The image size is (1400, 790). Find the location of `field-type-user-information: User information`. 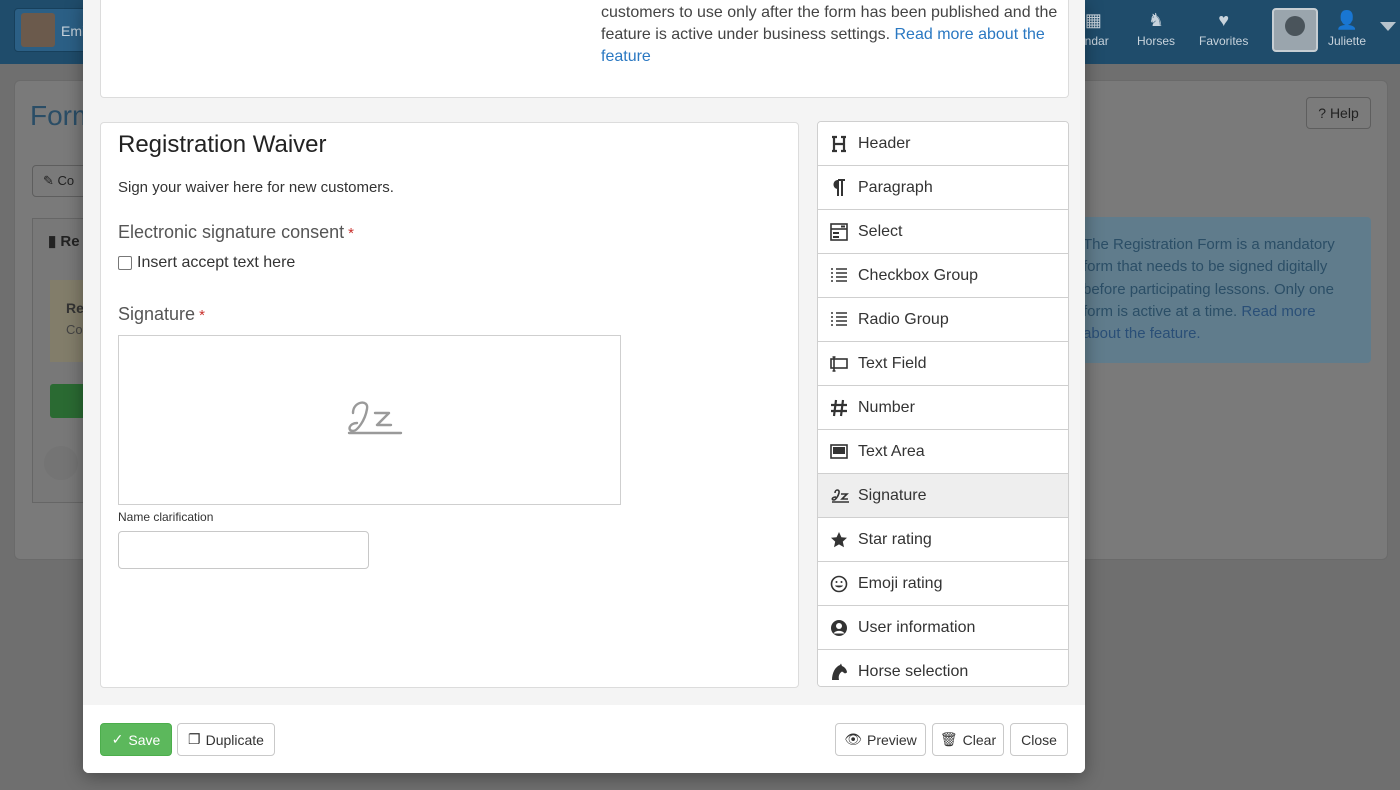

field-type-user-information: User information is located at coordinates (943, 628).